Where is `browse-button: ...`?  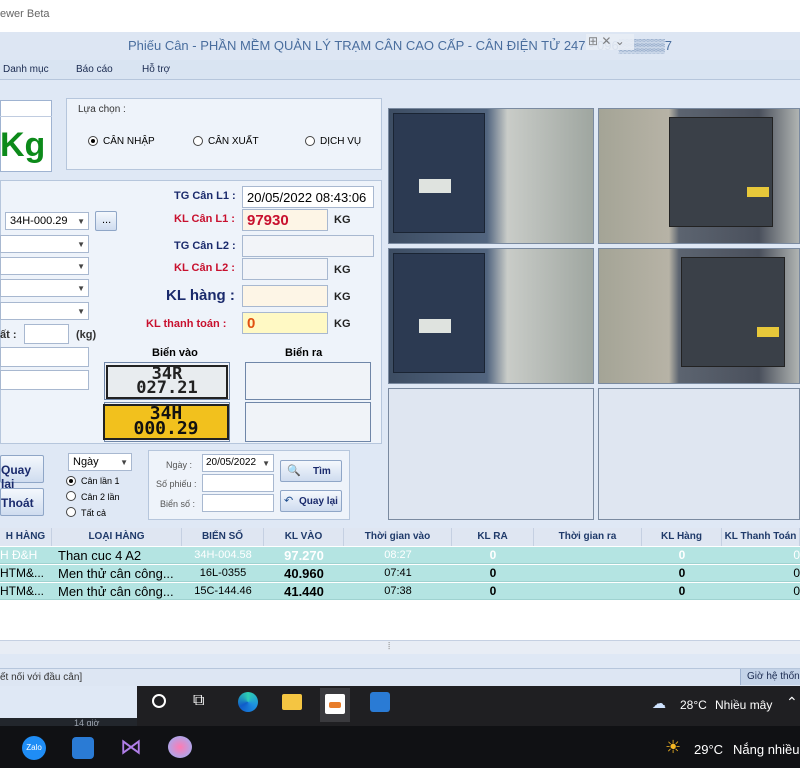
browse-button: ... is located at coordinates (106, 221).